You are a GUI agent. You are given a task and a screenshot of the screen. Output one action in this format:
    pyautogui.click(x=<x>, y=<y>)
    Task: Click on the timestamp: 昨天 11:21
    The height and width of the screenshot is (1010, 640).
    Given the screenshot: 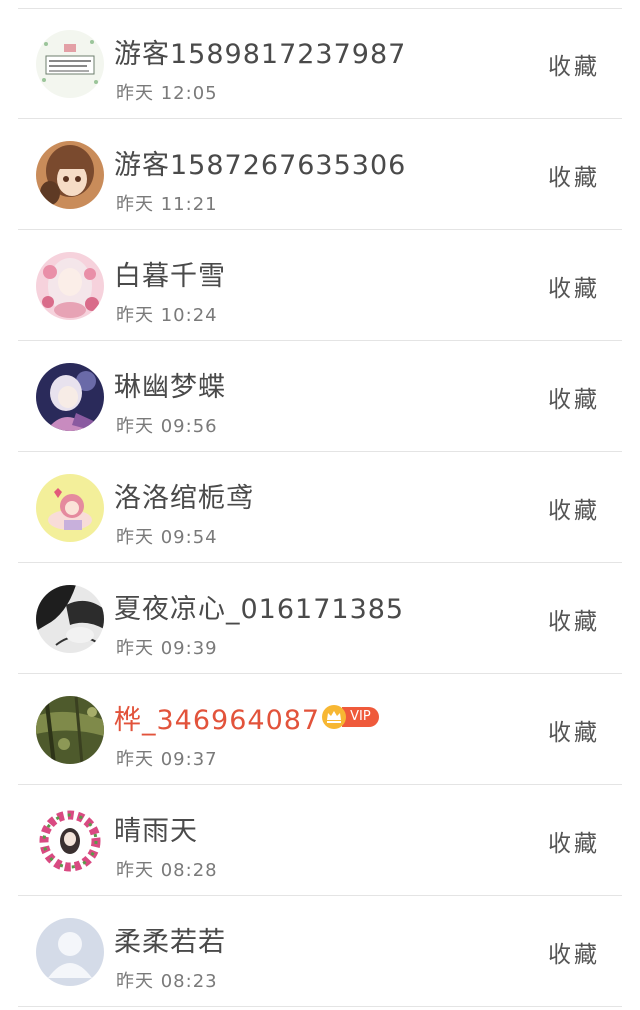 What is the action you would take?
    pyautogui.click(x=167, y=204)
    